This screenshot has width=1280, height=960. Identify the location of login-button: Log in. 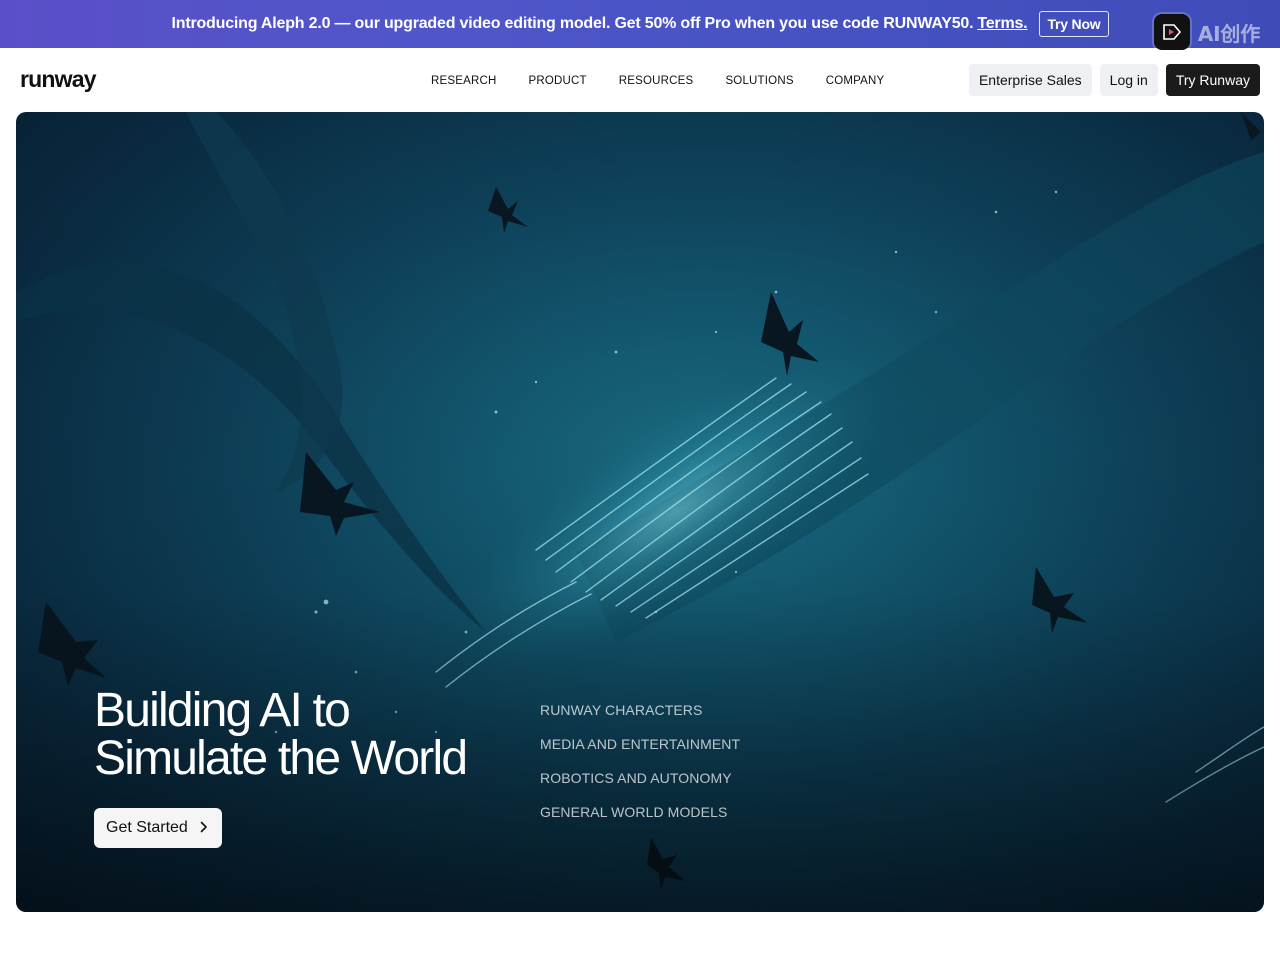
(1128, 80).